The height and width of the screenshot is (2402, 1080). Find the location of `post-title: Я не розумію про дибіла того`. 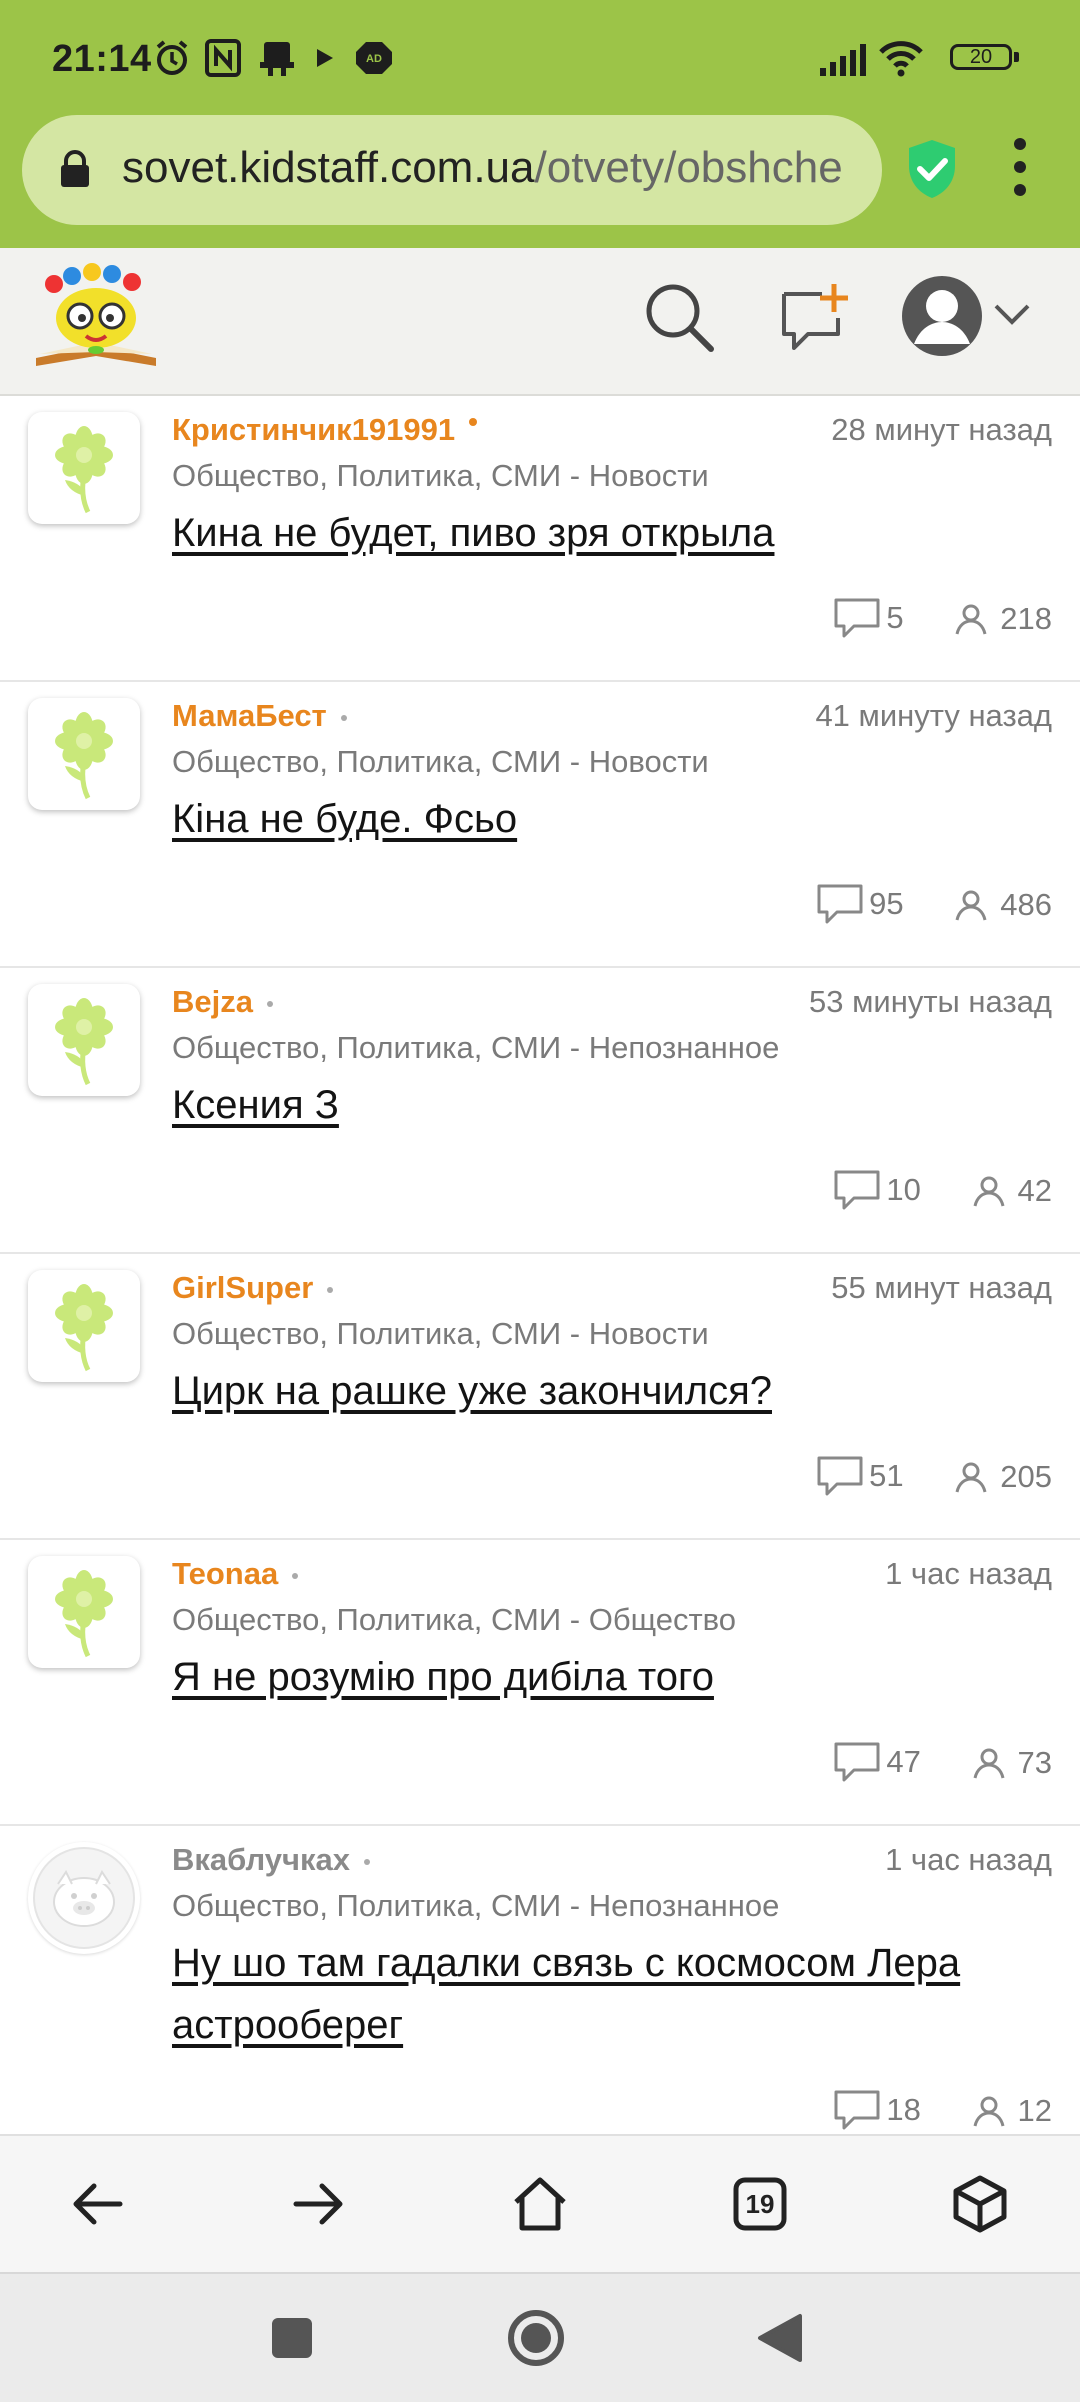

post-title: Я не розумію про дибіла того is located at coordinates (582, 1677).